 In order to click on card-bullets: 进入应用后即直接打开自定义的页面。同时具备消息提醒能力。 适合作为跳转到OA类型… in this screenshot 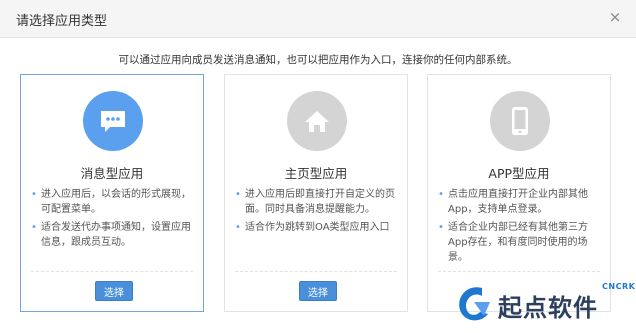, I will do `click(317, 212)`.